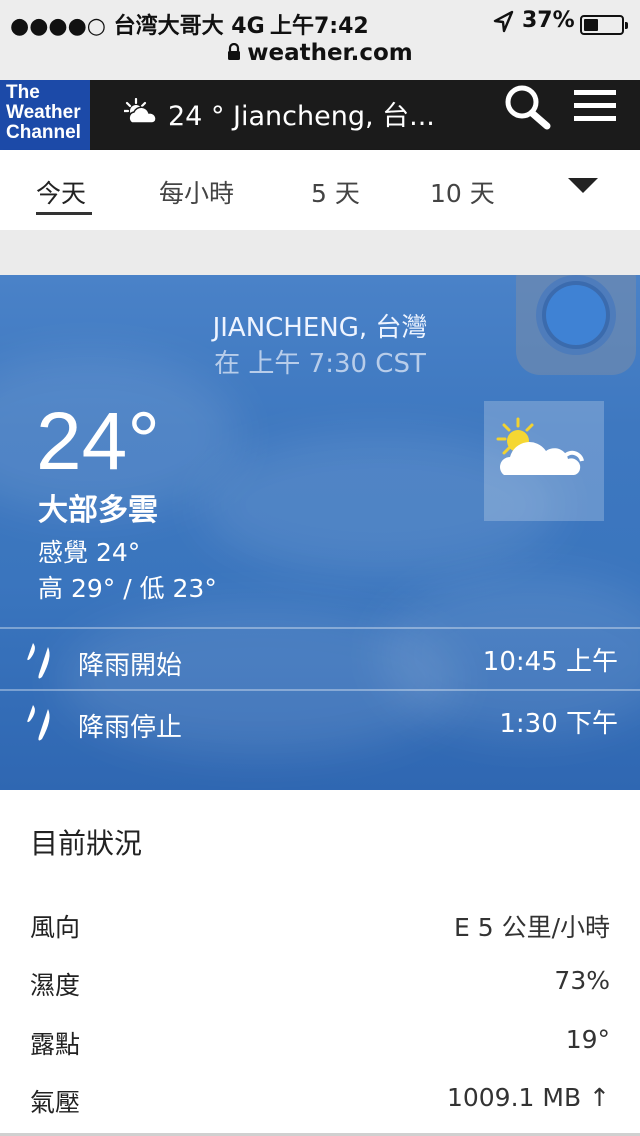 The height and width of the screenshot is (1136, 640). Describe the element at coordinates (335, 192) in the screenshot. I see `tab-5-day: 5 天` at that location.